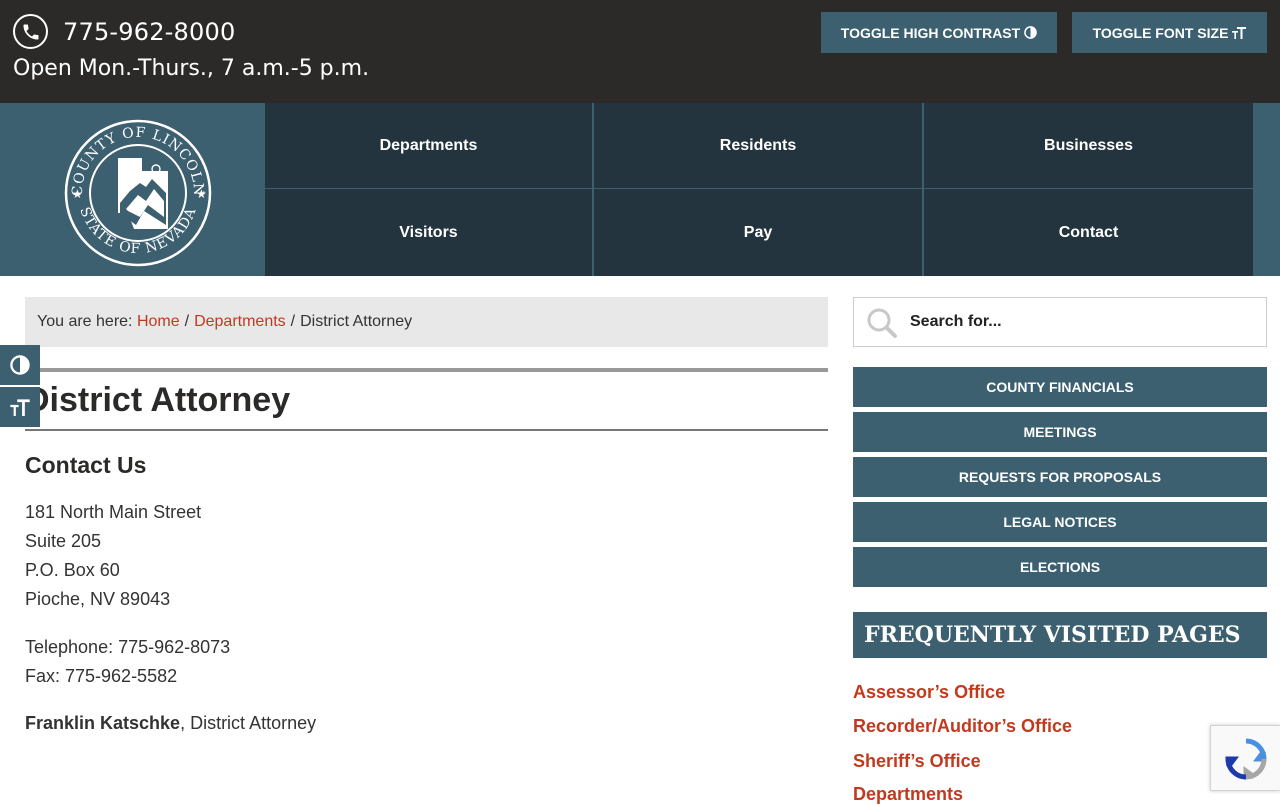 The image size is (1280, 805). I want to click on phone-icon, so click(30, 31).